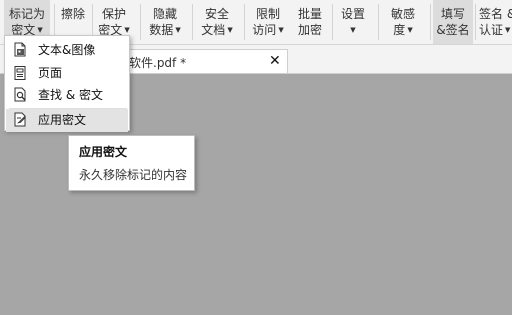 The width and height of the screenshot is (512, 315). I want to click on batch-encrypt-button: 批量 加密, so click(310, 22).